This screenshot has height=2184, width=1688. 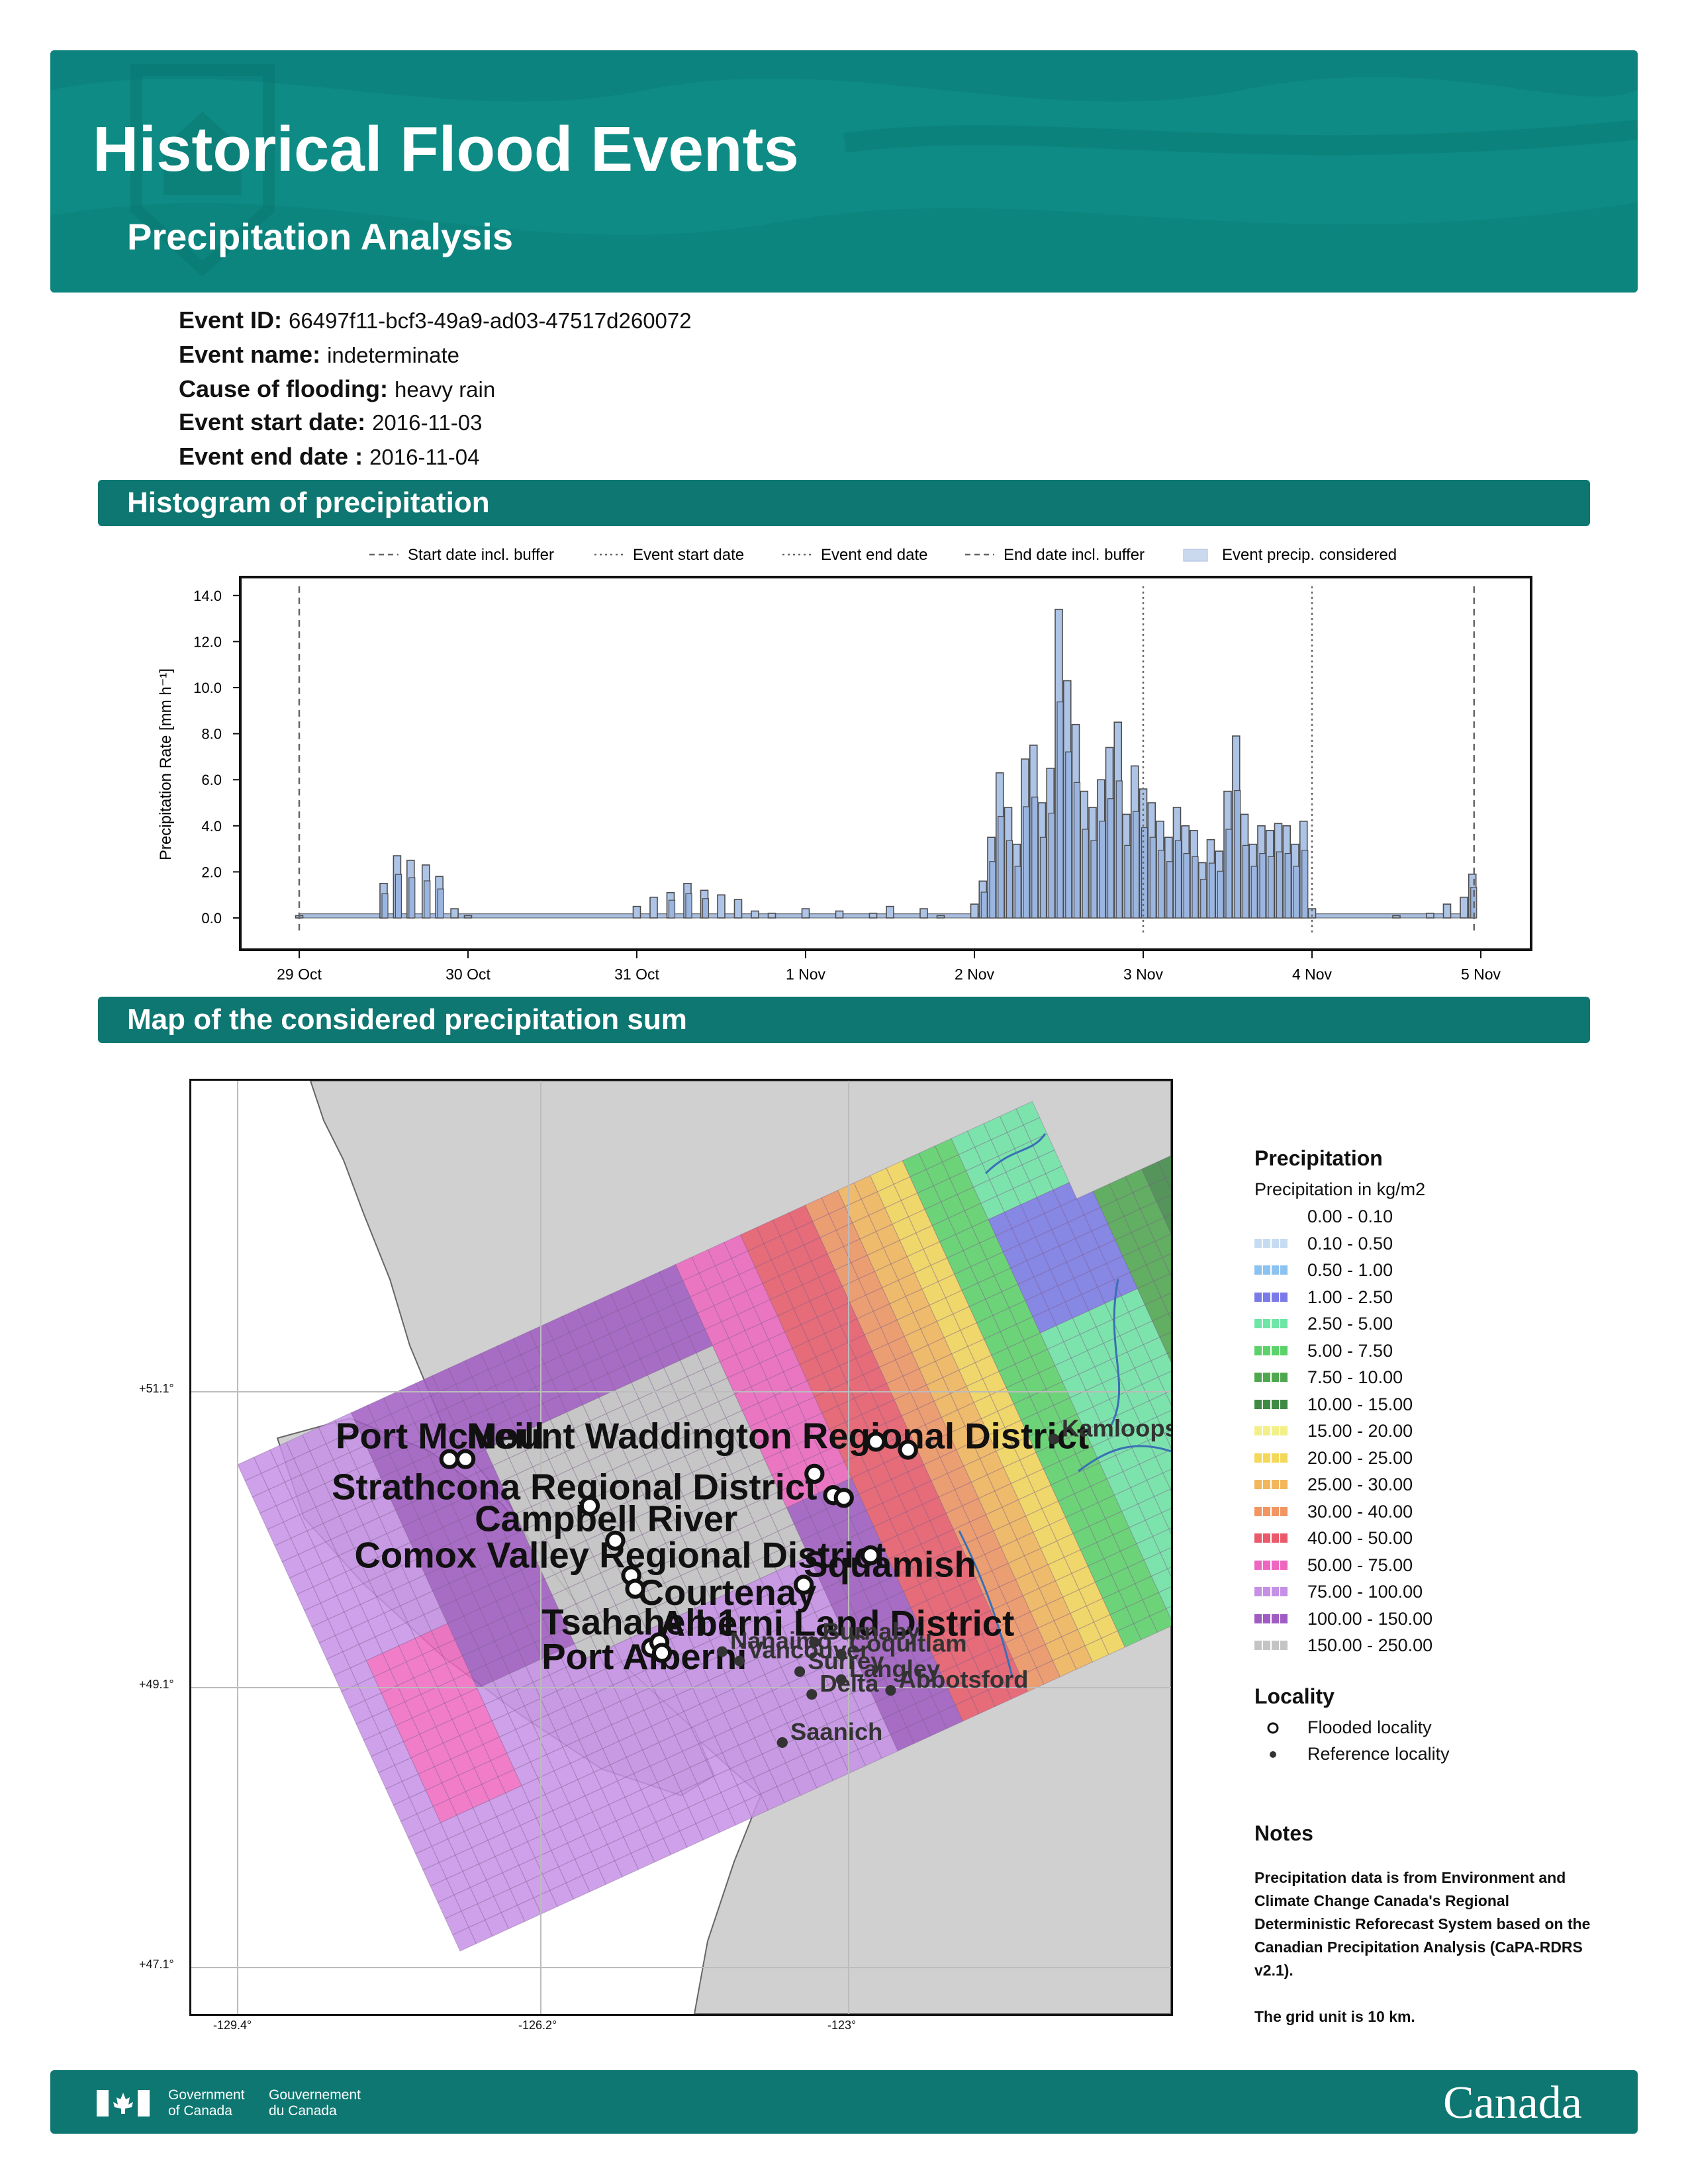 I want to click on precip-class-label: 75.00 - 100.00, so click(x=1365, y=1592).